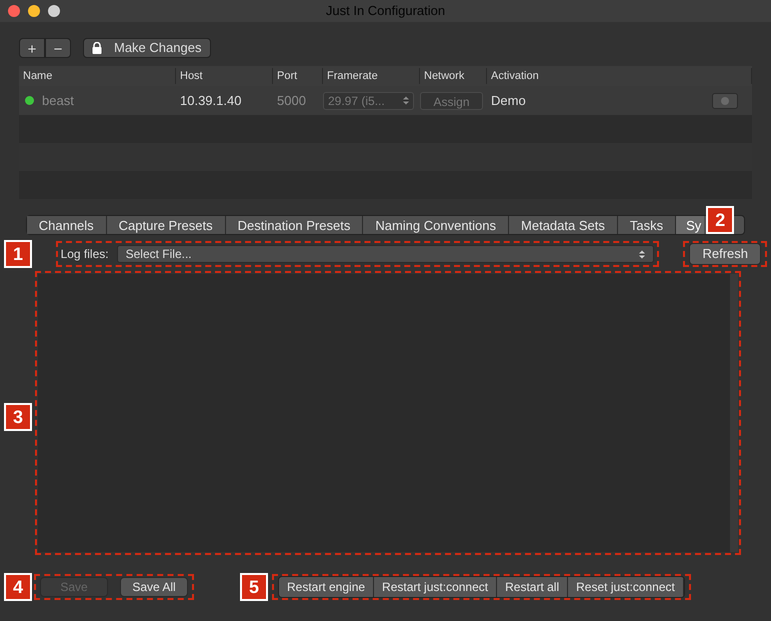  I want to click on refresh-button: Refresh, so click(725, 254).